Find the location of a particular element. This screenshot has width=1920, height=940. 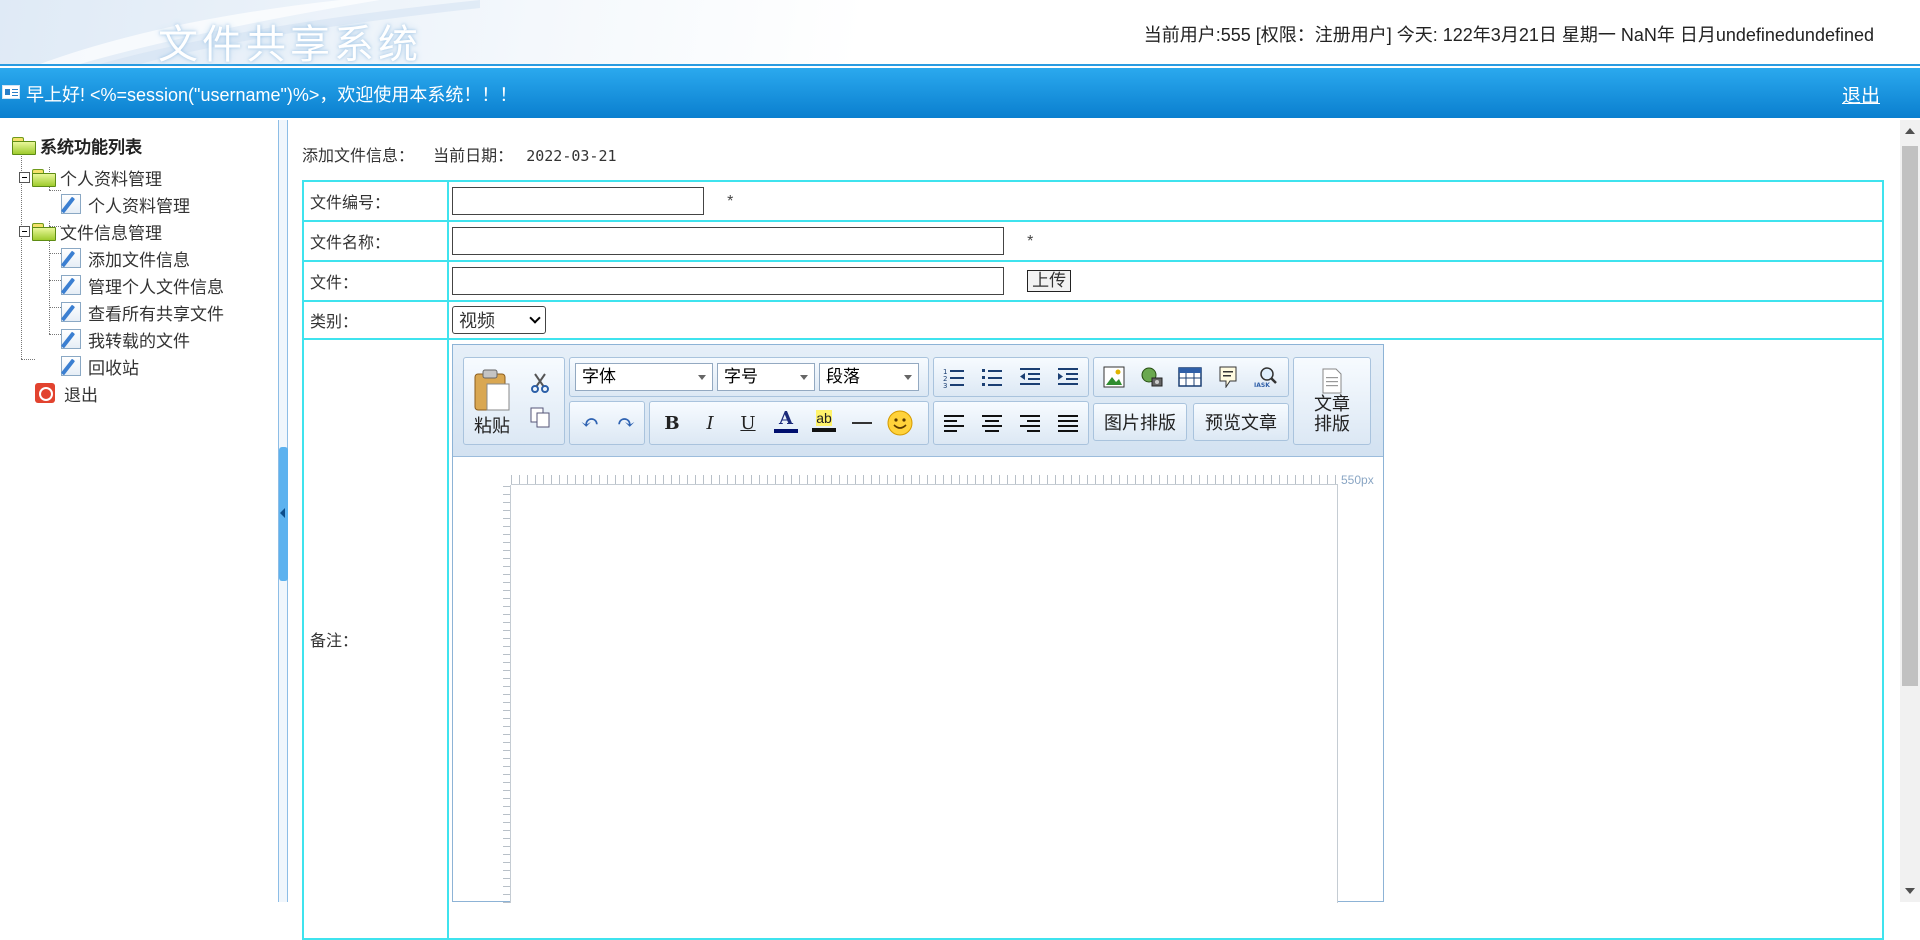

insert-table-button is located at coordinates (1190, 377).